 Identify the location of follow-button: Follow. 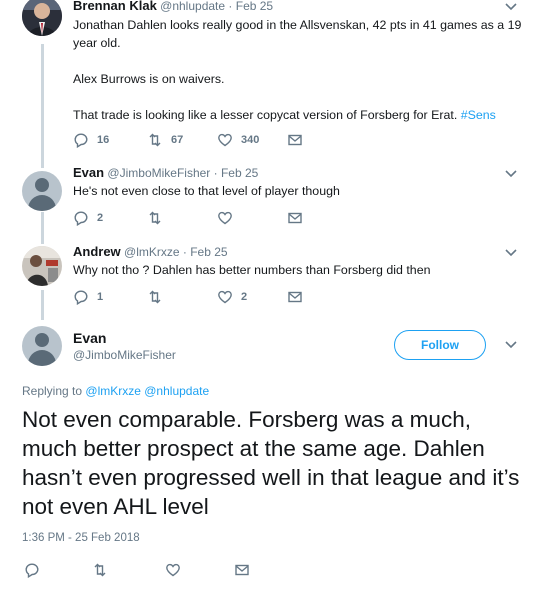
(440, 345).